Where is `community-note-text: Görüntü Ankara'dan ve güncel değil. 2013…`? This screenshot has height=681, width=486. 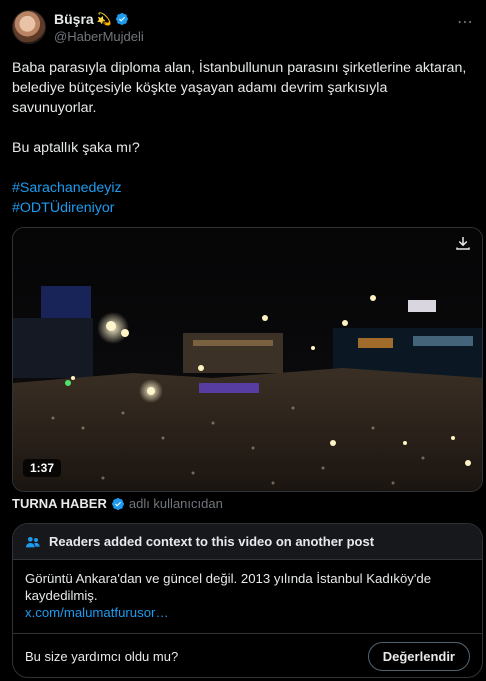 community-note-text: Görüntü Ankara'dan ve güncel değil. 2013… is located at coordinates (228, 587).